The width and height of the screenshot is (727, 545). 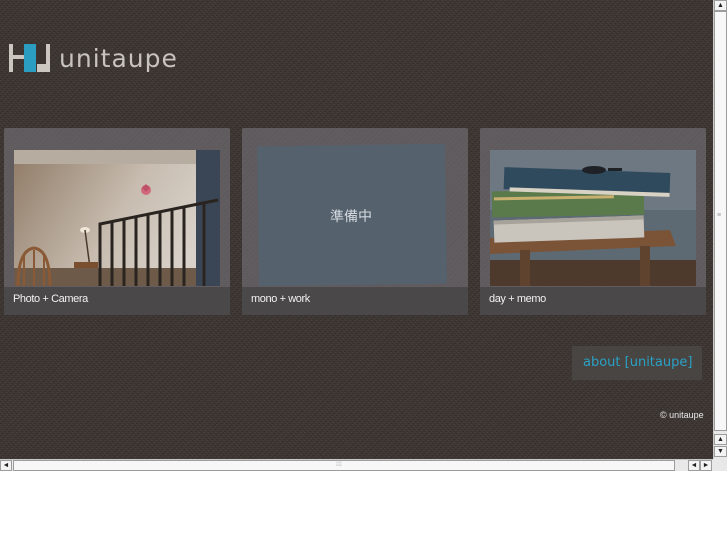 What do you see at coordinates (29, 58) in the screenshot?
I see `logo-mark-icon` at bounding box center [29, 58].